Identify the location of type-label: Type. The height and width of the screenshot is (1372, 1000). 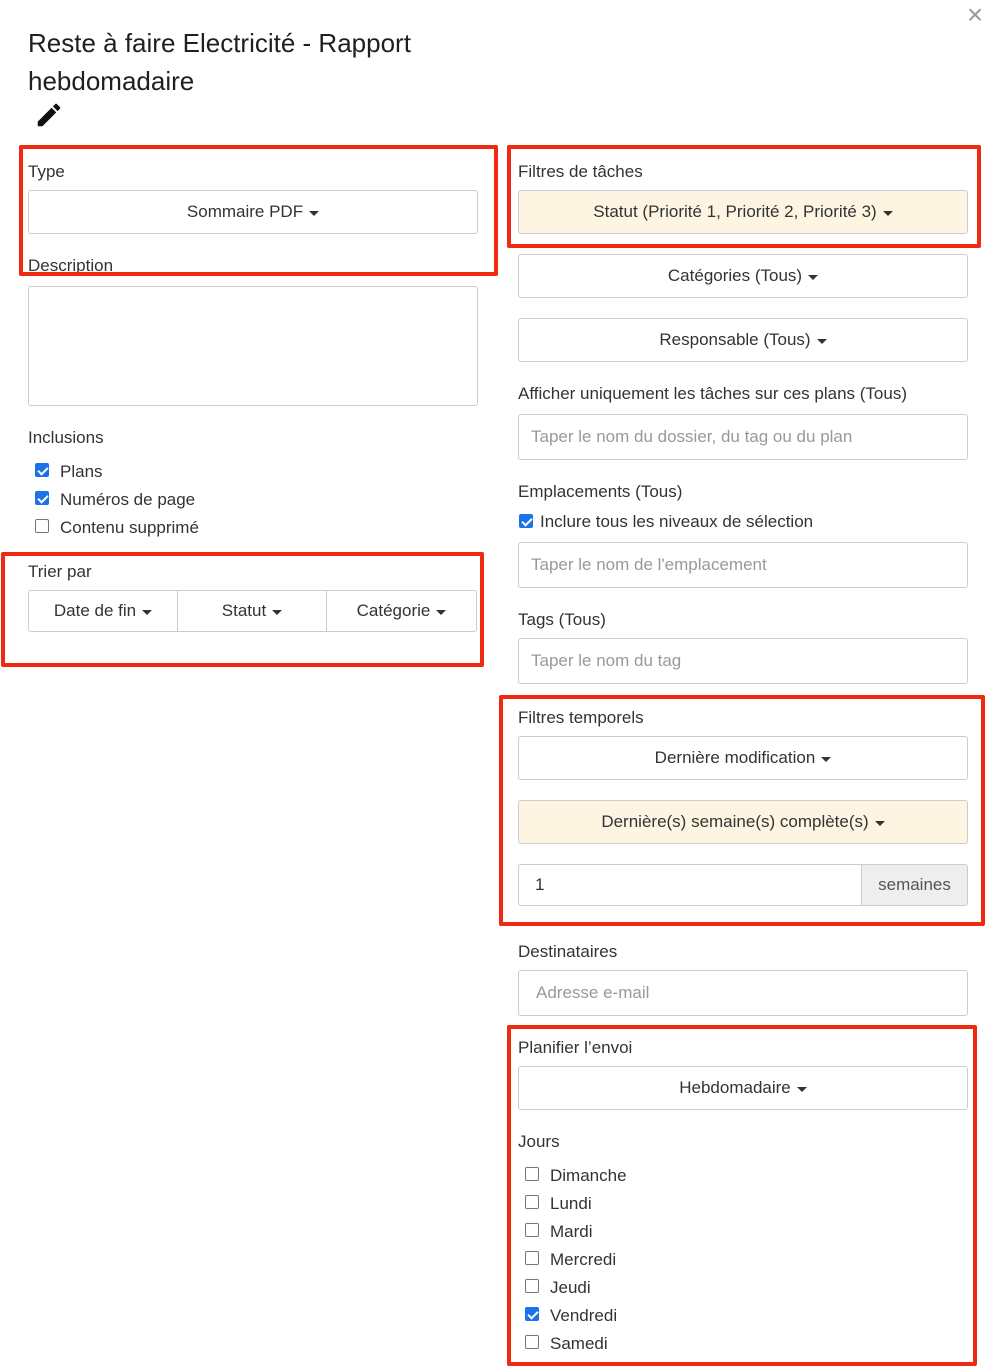
(46, 171).